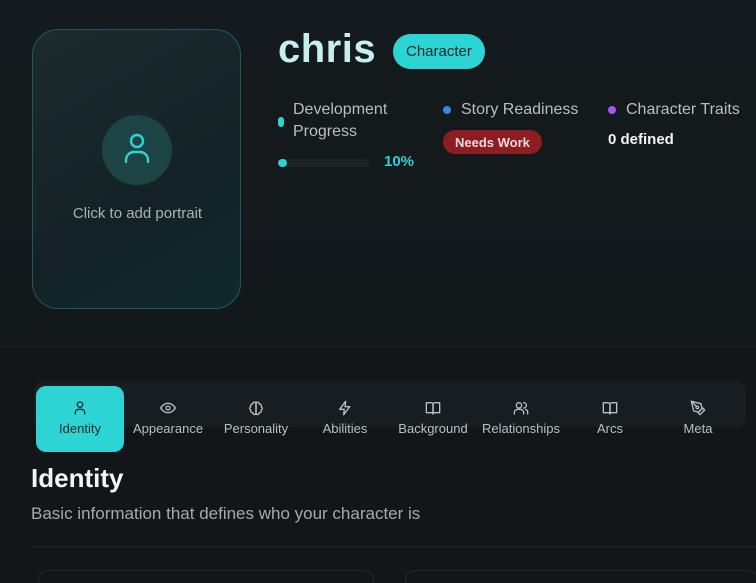 This screenshot has width=756, height=583. I want to click on pen-tool-icon, so click(698, 410).